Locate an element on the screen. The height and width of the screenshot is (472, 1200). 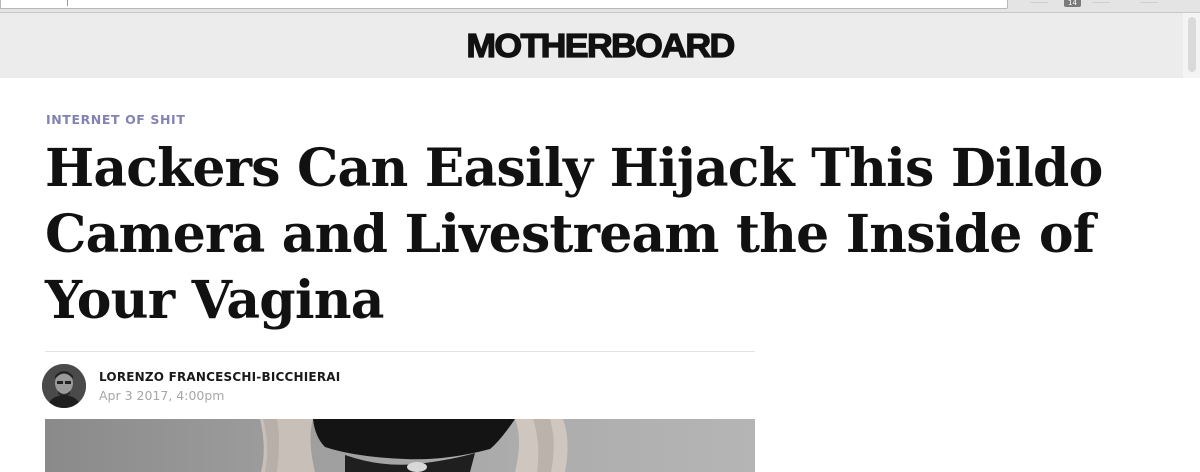
address-bar is located at coordinates (504, 4).